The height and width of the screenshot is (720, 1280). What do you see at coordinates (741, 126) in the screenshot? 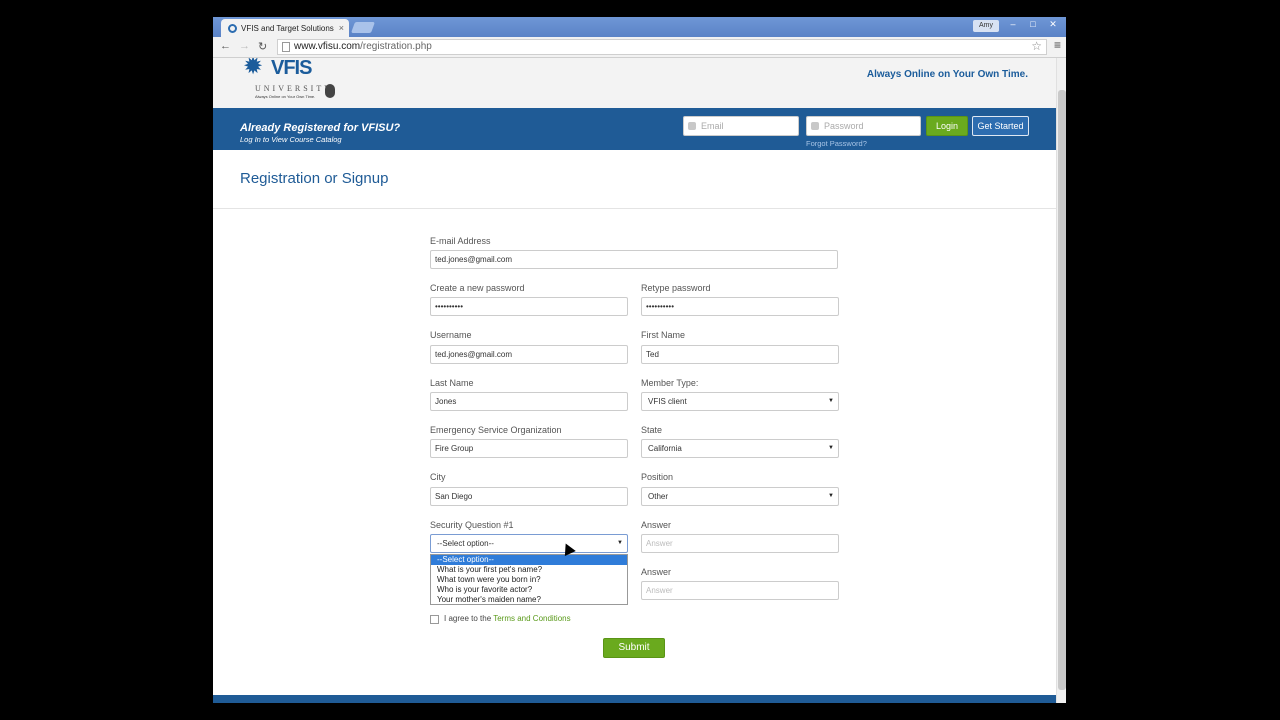
I see `login-email-input: Email` at bounding box center [741, 126].